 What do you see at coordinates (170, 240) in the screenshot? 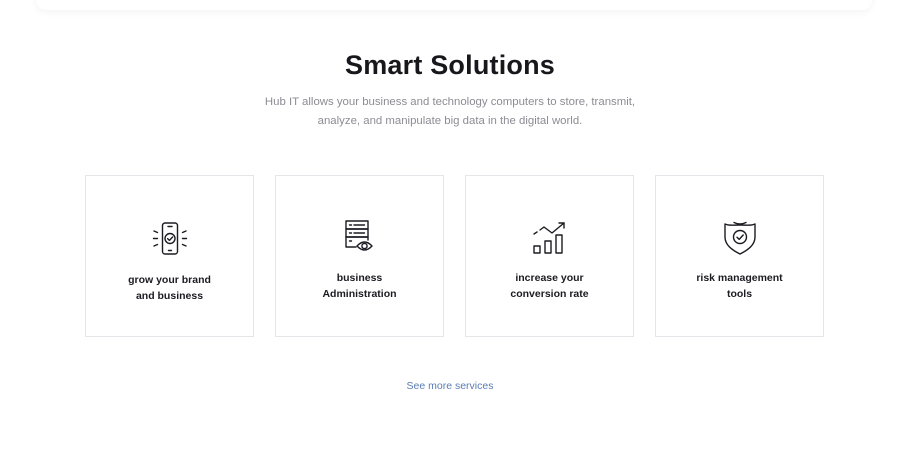
I see `phone-check-icon` at bounding box center [170, 240].